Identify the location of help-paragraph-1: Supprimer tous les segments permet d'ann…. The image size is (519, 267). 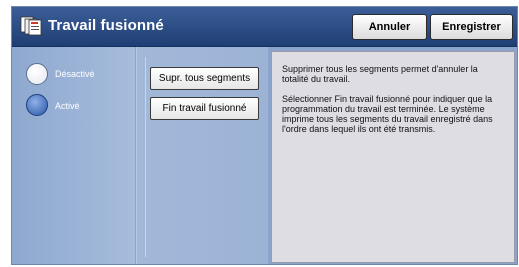
(380, 74).